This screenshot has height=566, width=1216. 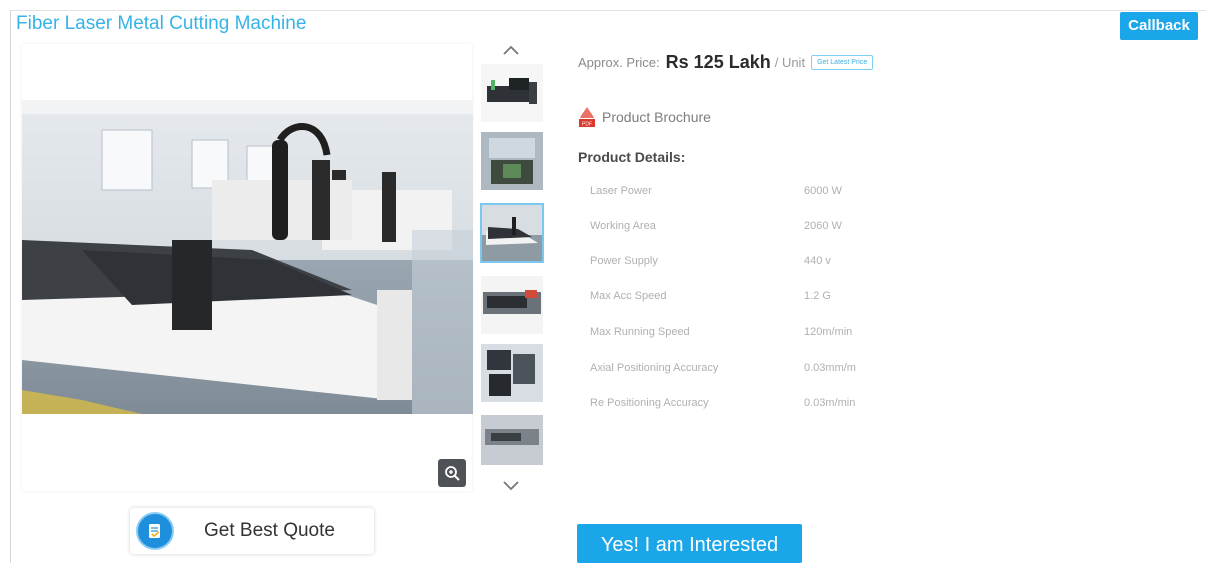 I want to click on callback-button: Callback, so click(x=1159, y=26).